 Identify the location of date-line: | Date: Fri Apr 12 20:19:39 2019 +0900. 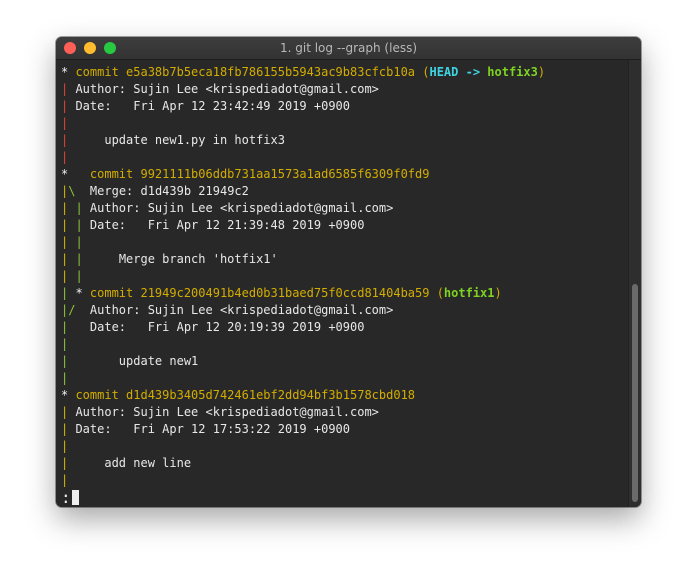
(345, 327).